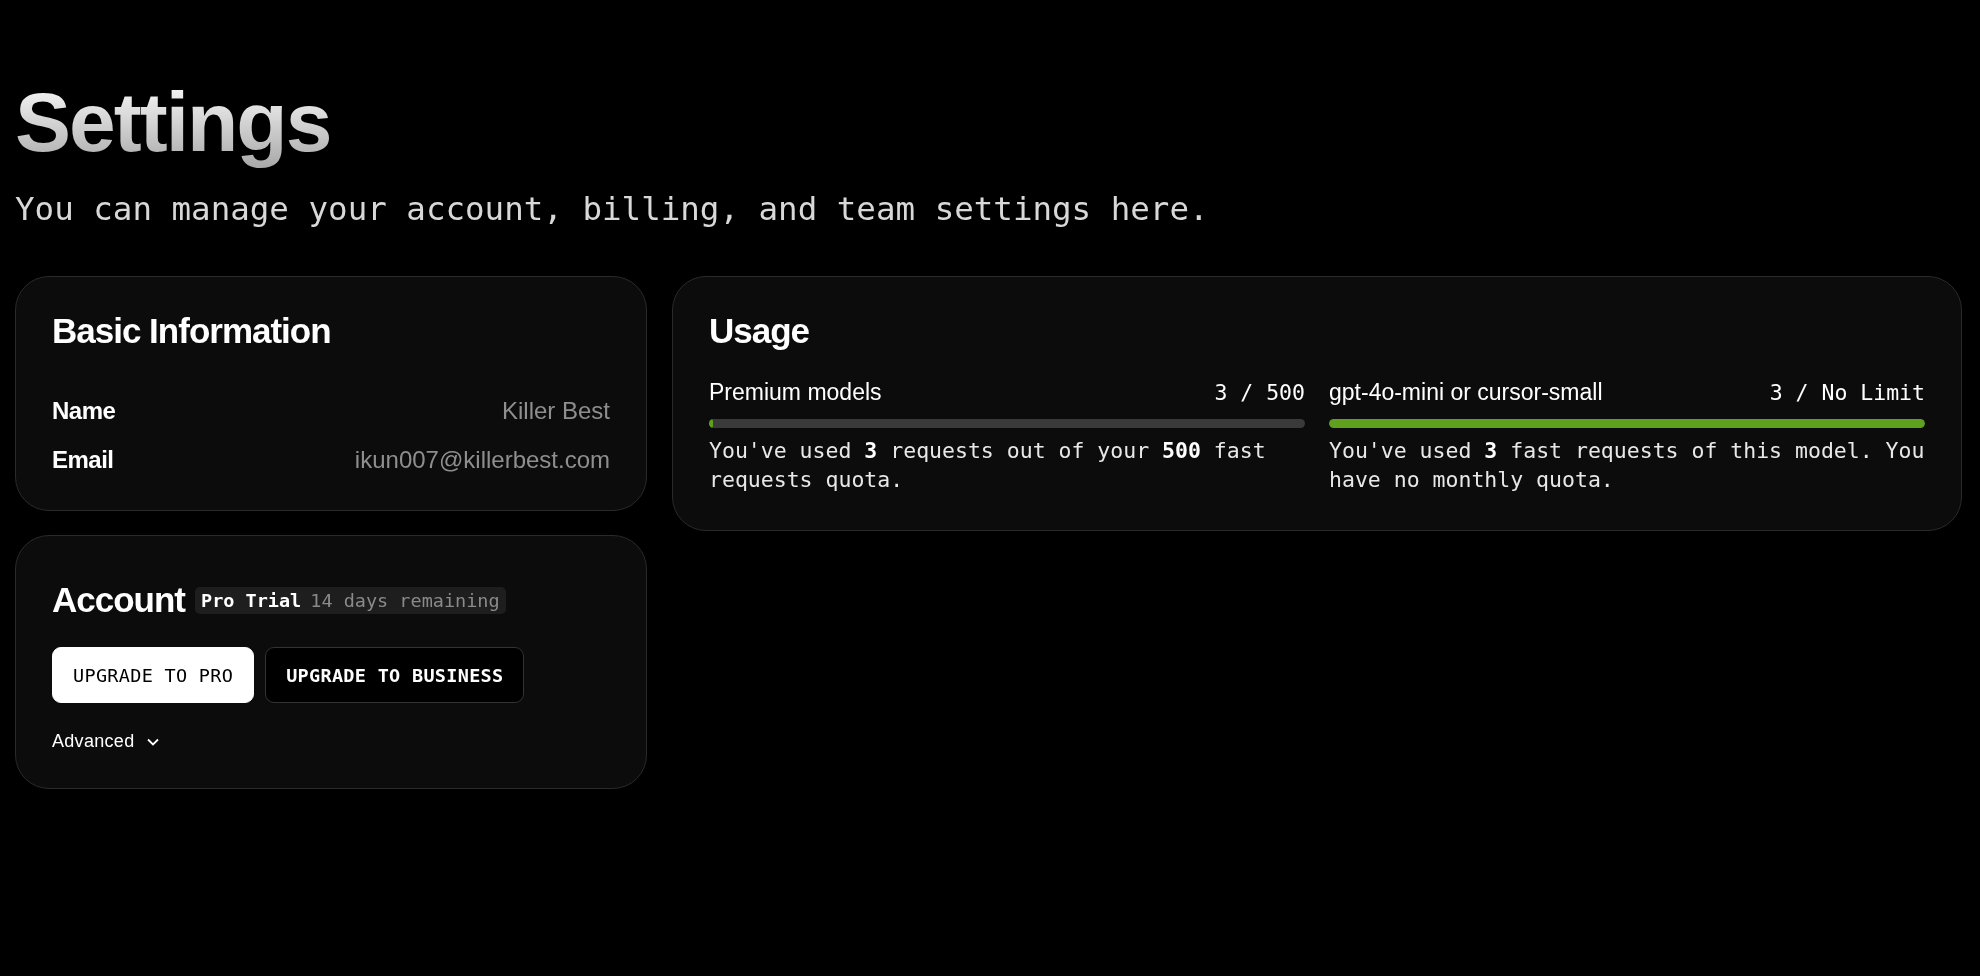 This screenshot has width=1980, height=976. What do you see at coordinates (795, 393) in the screenshot?
I see `usage-label: Premium models` at bounding box center [795, 393].